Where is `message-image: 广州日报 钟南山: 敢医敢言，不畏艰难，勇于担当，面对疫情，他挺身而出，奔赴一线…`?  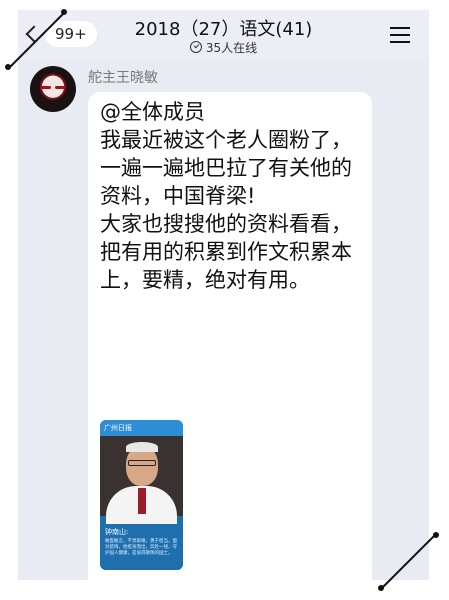
message-image: 广州日报 钟南山: 敢医敢言，不畏艰难，勇于担当，面对疫情，他挺身而出，奔赴一线… is located at coordinates (141, 495).